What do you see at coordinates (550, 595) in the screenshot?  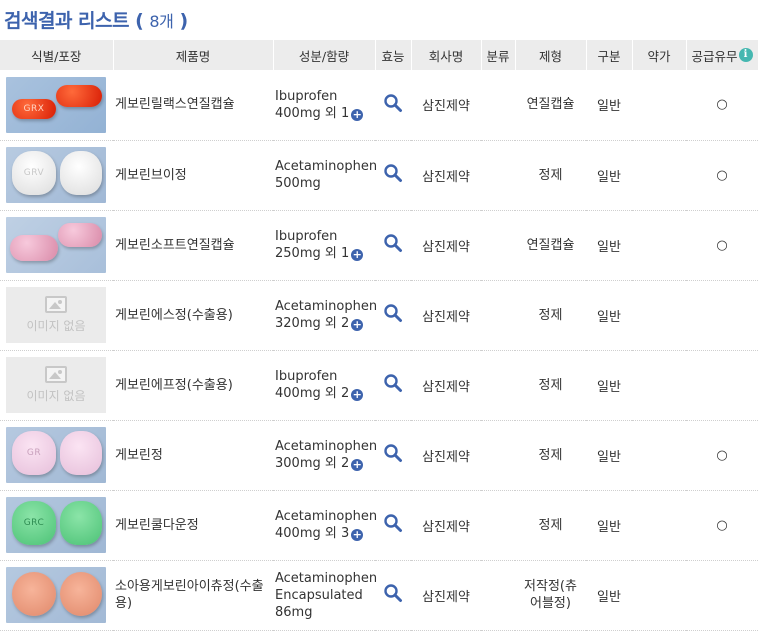 I see `dosage-form: 저작정(츄어블정)` at bounding box center [550, 595].